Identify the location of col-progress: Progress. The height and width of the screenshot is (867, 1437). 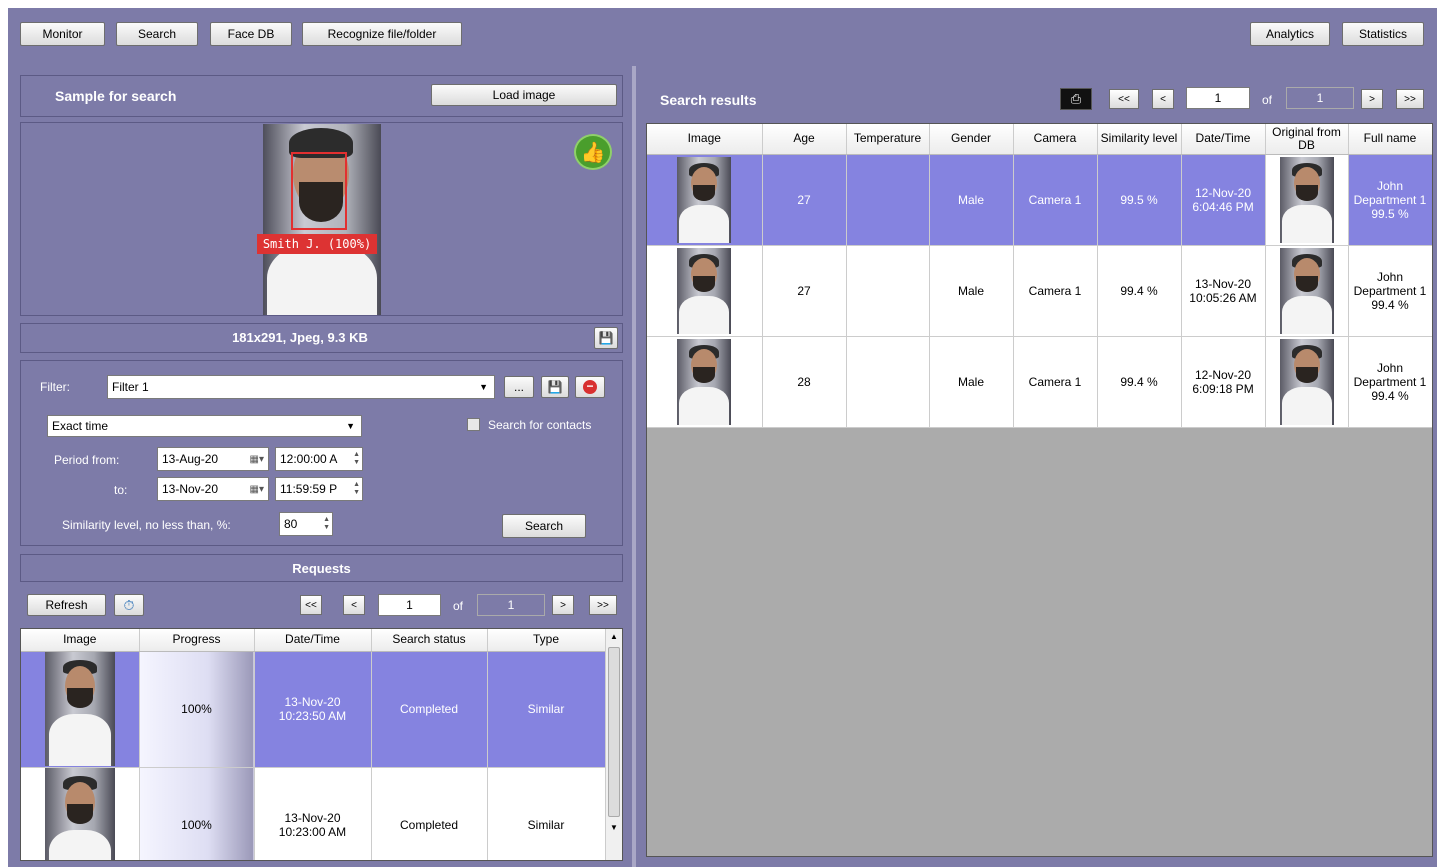
(197, 640).